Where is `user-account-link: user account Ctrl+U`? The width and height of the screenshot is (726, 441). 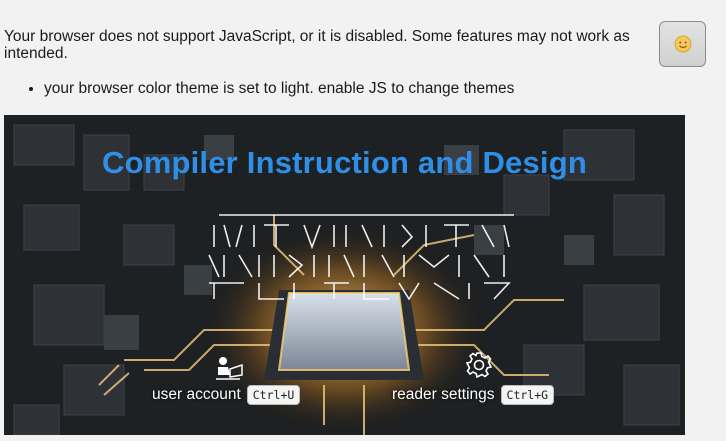 user-account-link: user account Ctrl+U is located at coordinates (226, 395).